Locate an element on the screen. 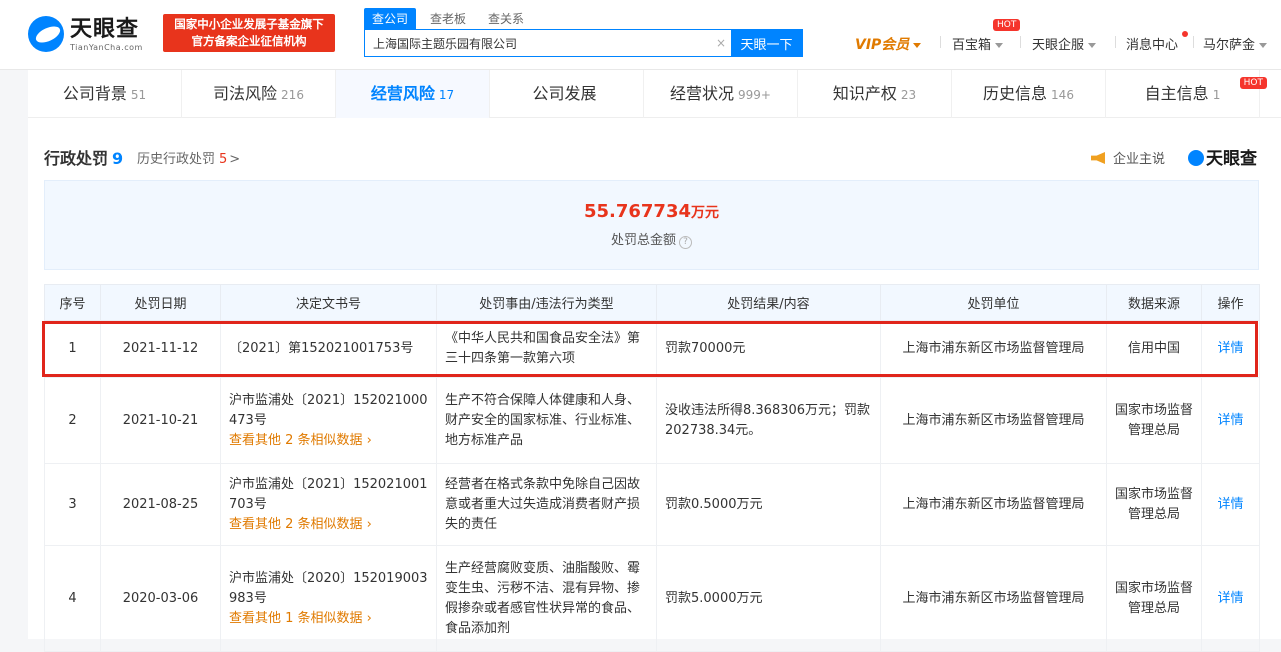 Image resolution: width=1281 pixels, height=652 pixels. brand-watermark: 天眼查 is located at coordinates (1222, 156).